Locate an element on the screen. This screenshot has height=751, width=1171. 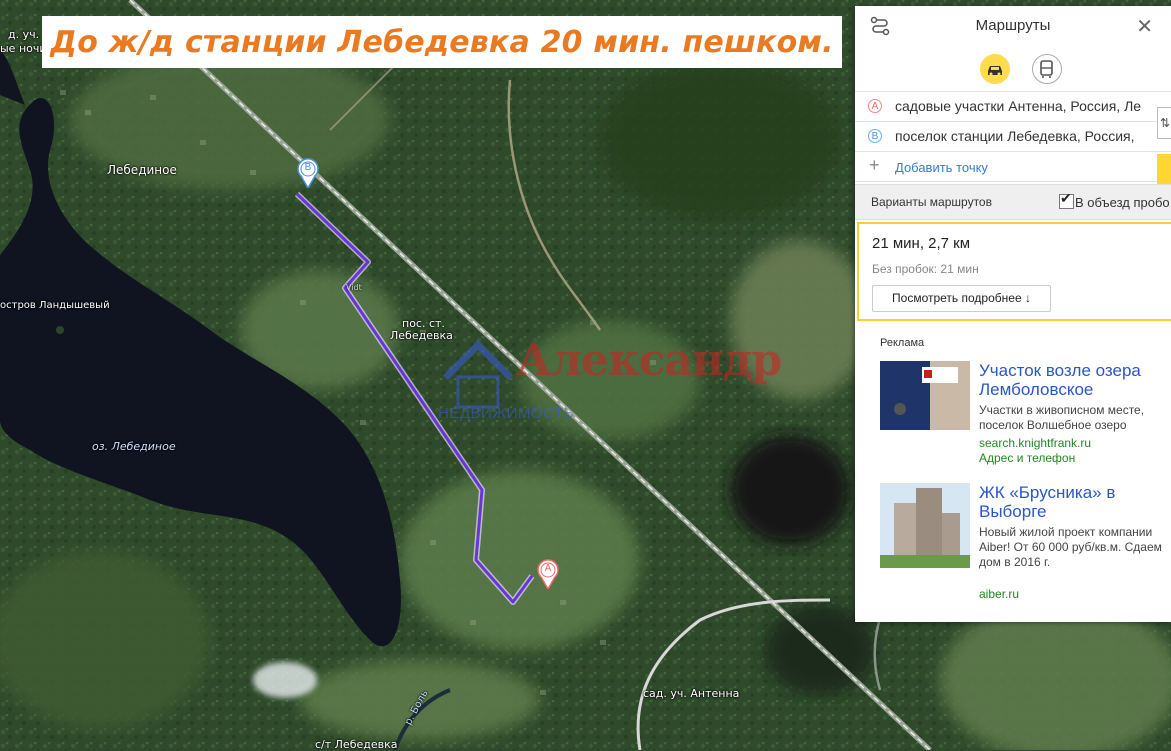
bus-icon is located at coordinates (1046, 69).